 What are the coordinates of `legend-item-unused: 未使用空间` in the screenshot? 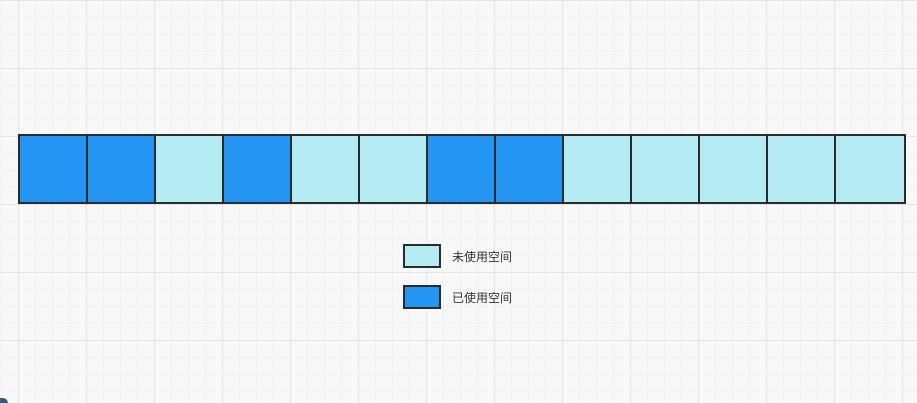 It's located at (457, 256).